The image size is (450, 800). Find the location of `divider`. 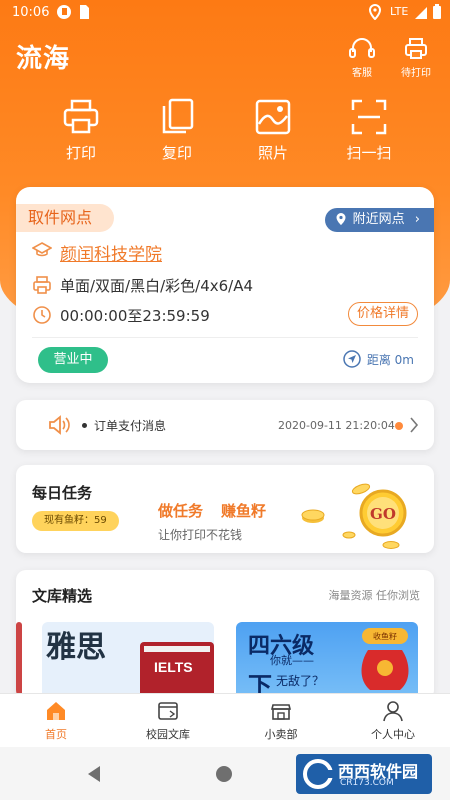

divider is located at coordinates (225, 337).